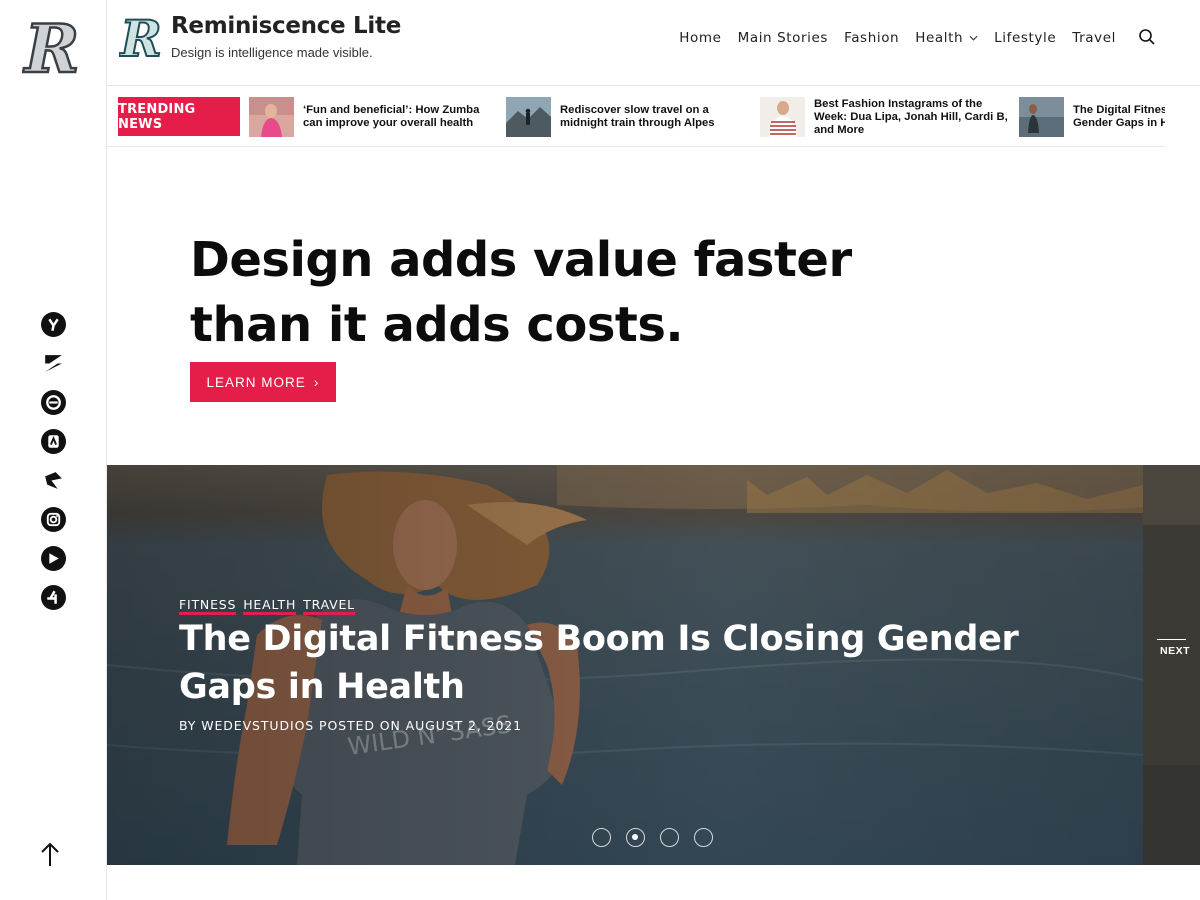 The width and height of the screenshot is (1200, 900). I want to click on social-link-instagram, so click(53, 519).